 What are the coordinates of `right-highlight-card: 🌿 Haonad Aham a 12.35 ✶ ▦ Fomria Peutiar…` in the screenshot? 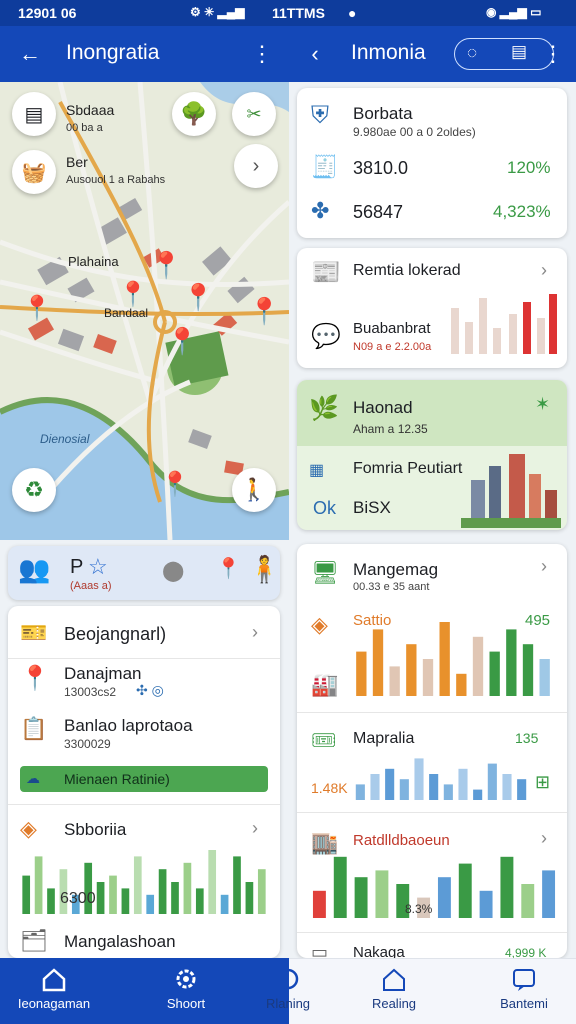 It's located at (432, 455).